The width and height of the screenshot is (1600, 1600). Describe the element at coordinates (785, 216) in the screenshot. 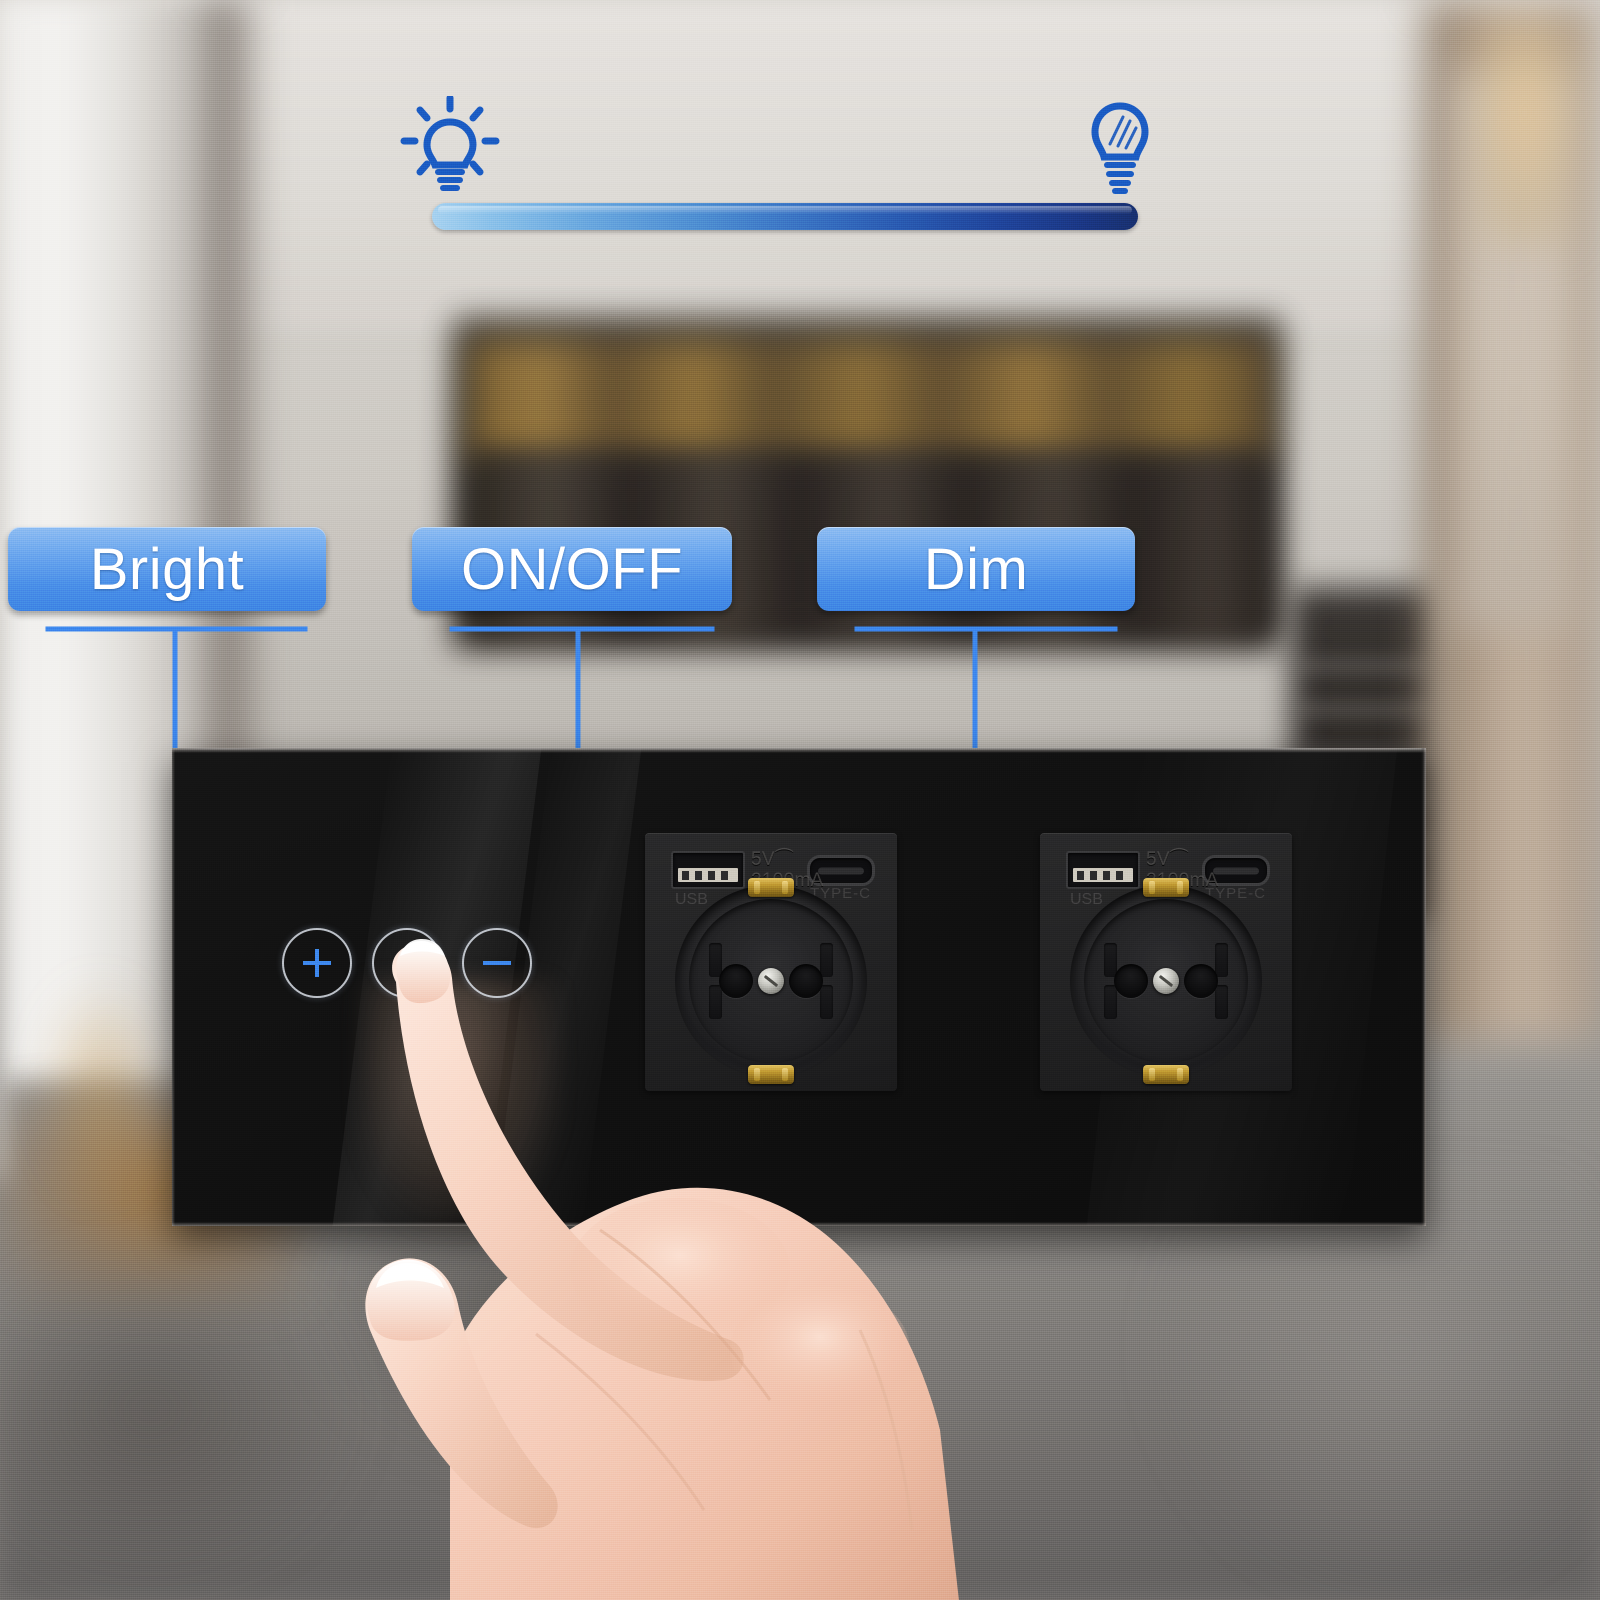

I see `brightness-gradient-bar` at that location.